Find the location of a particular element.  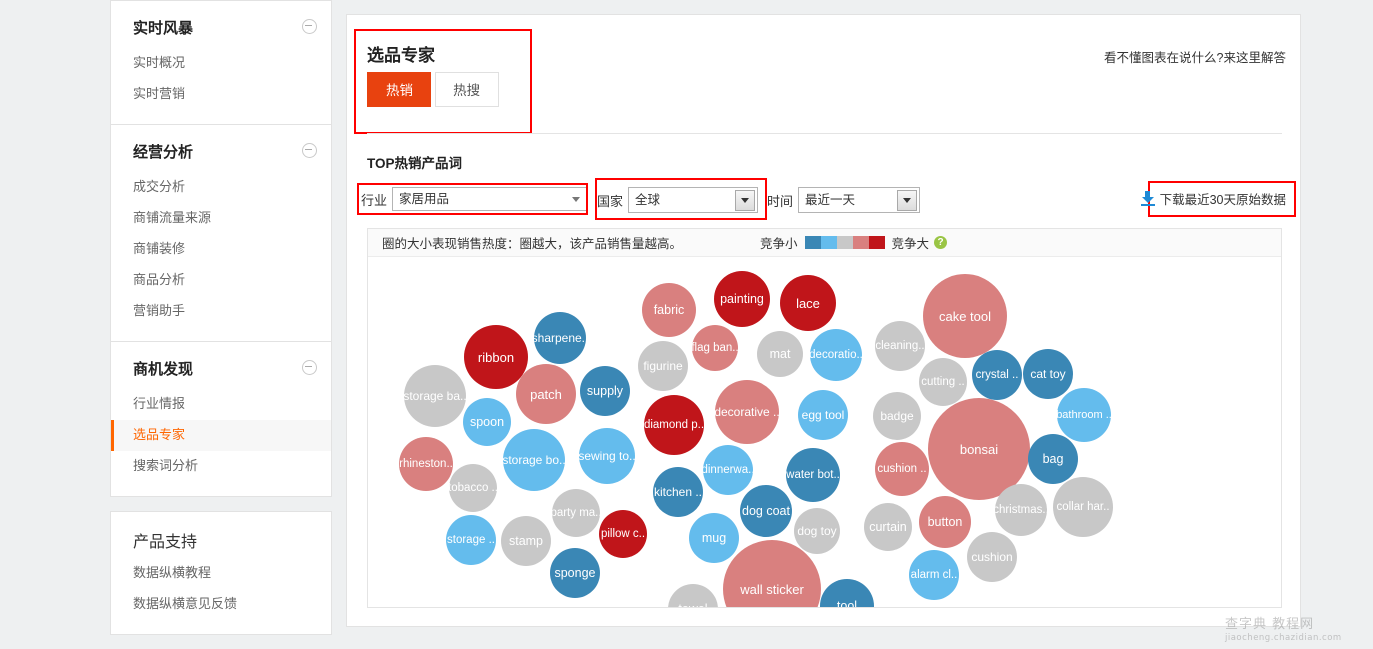

bubble-stamp: stamp is located at coordinates (526, 541).